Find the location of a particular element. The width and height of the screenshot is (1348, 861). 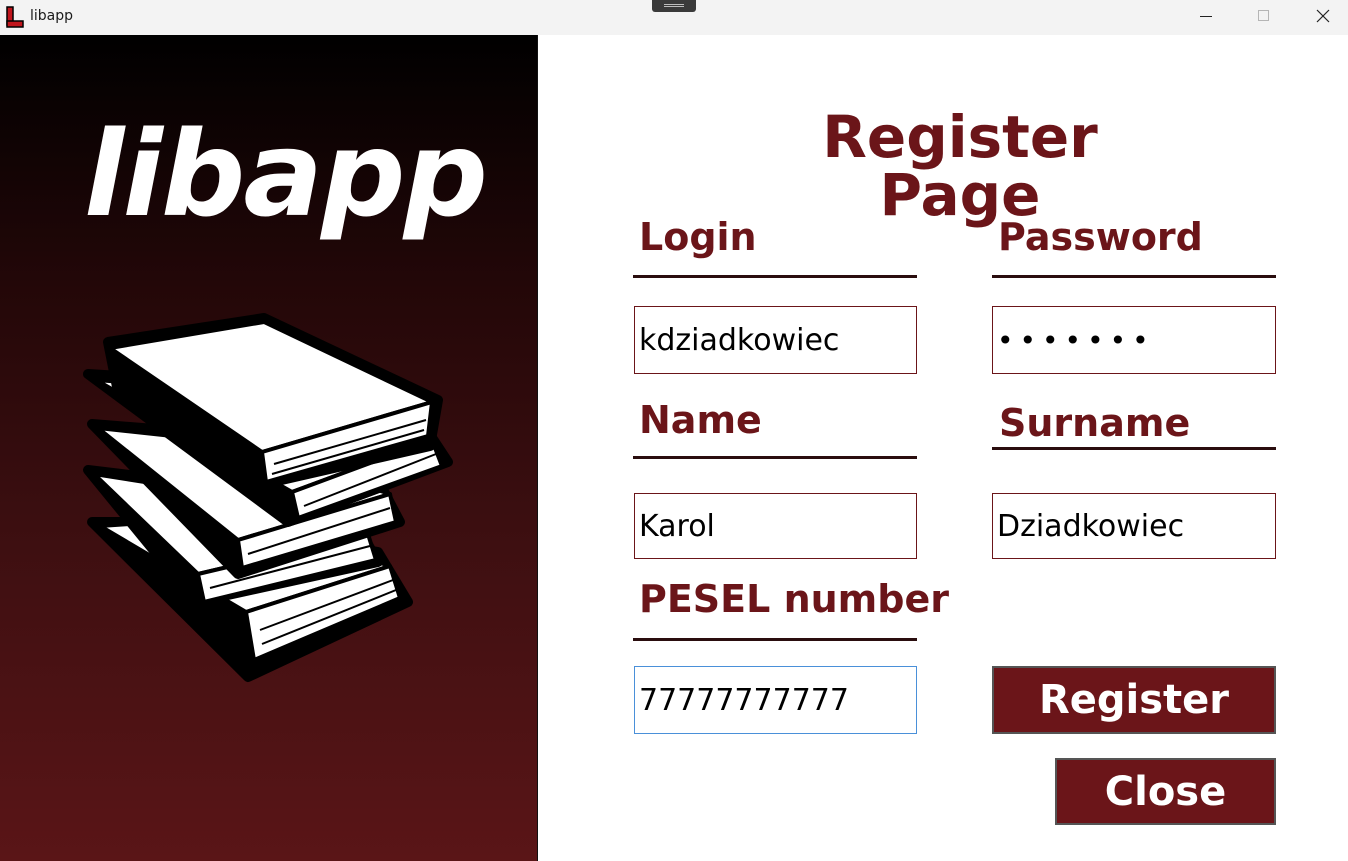

login-underline is located at coordinates (775, 276).